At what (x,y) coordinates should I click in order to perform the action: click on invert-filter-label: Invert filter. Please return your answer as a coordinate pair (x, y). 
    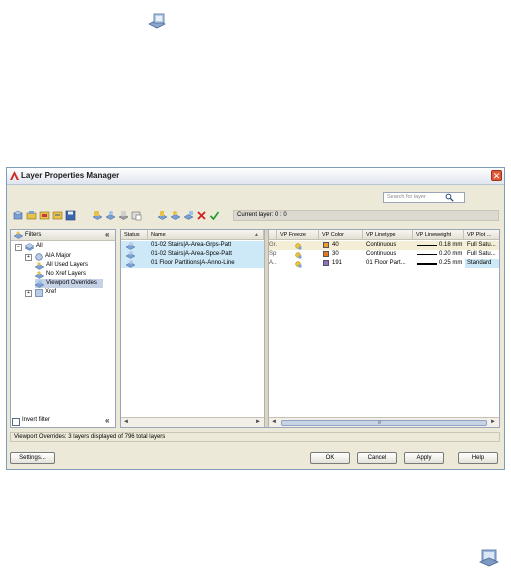
    Looking at the image, I should click on (36, 420).